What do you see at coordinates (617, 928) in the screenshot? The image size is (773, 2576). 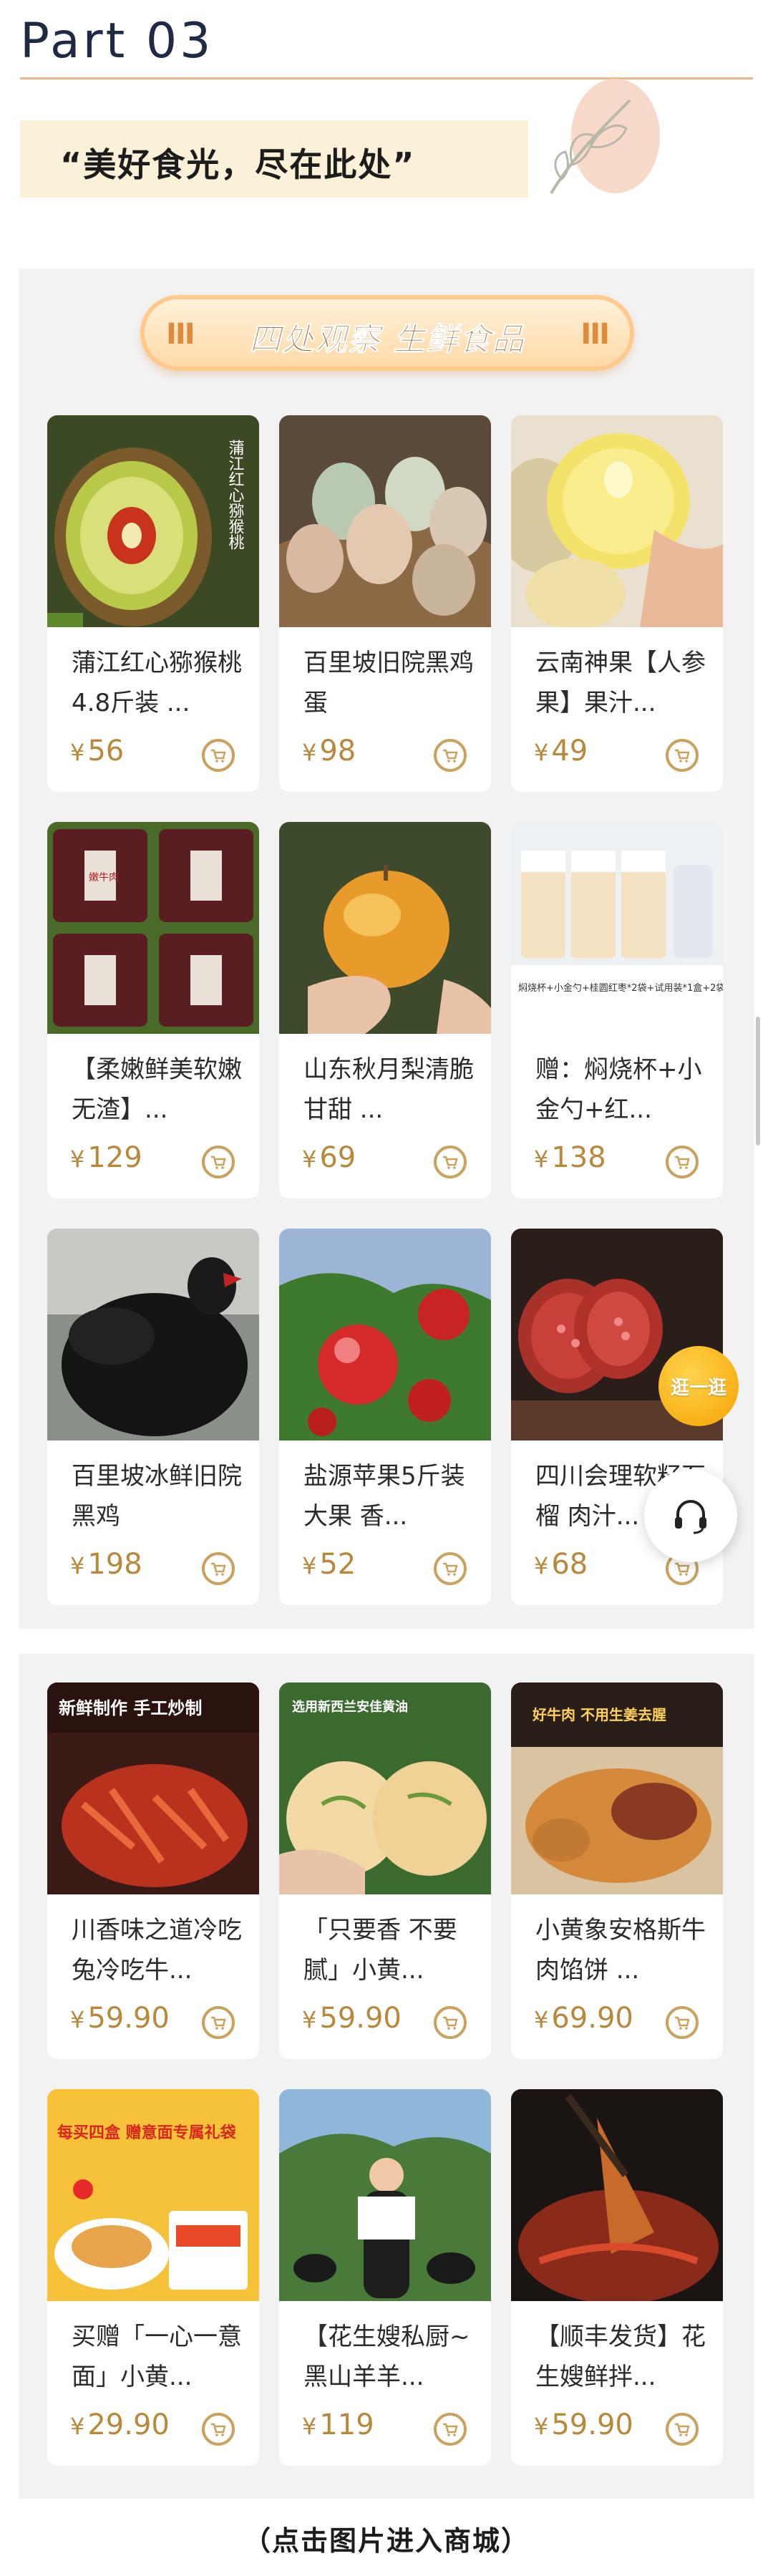 I see `product-image: 焖烧杯+小金勺+桂圆红枣*2袋+试用装*1盒+2袋老冰糖` at bounding box center [617, 928].